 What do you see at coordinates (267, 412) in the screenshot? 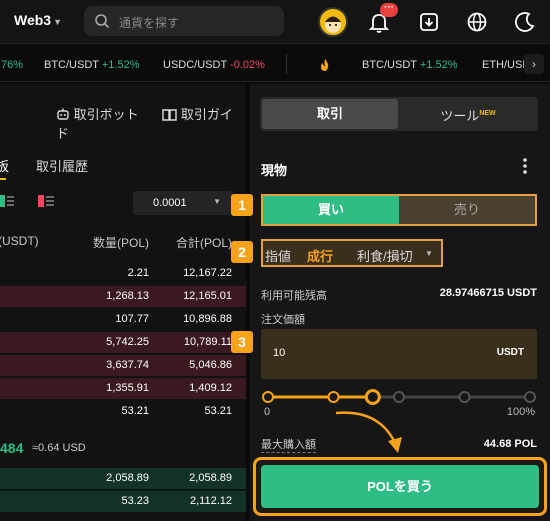
I see `slider-min-label: 0` at bounding box center [267, 412].